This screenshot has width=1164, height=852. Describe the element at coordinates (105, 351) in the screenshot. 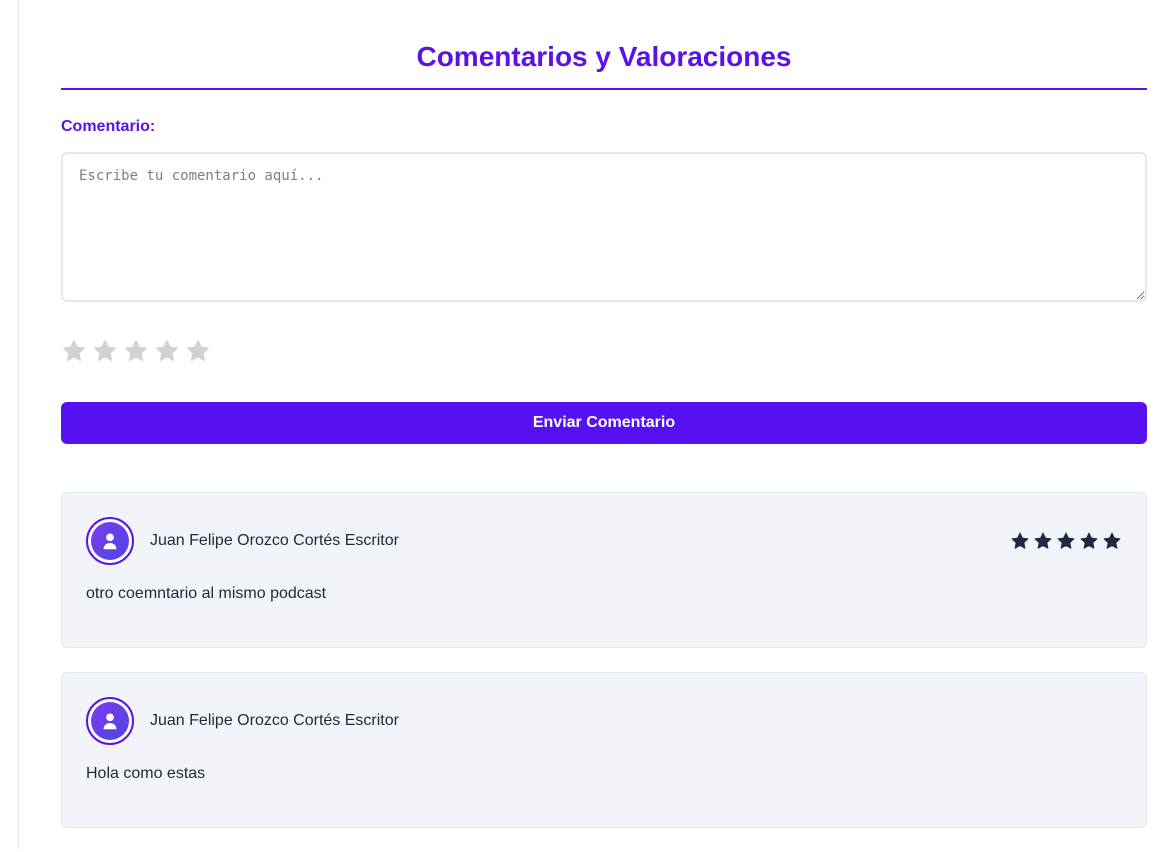

I see `star-2-icon` at that location.